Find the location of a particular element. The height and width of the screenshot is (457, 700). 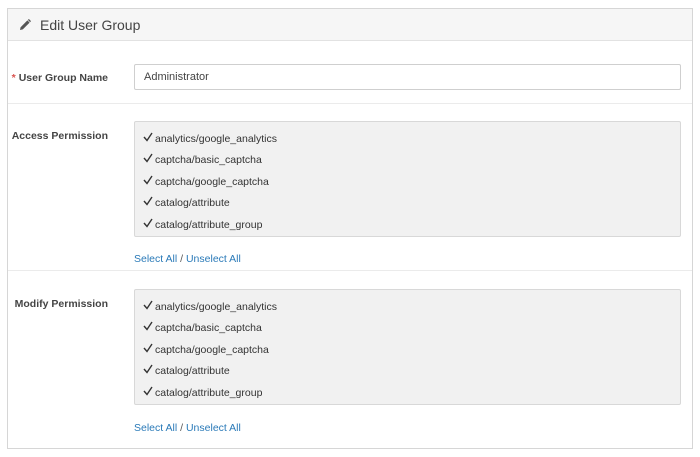

user-group-name-row: * User Group Name is located at coordinates (350, 72).